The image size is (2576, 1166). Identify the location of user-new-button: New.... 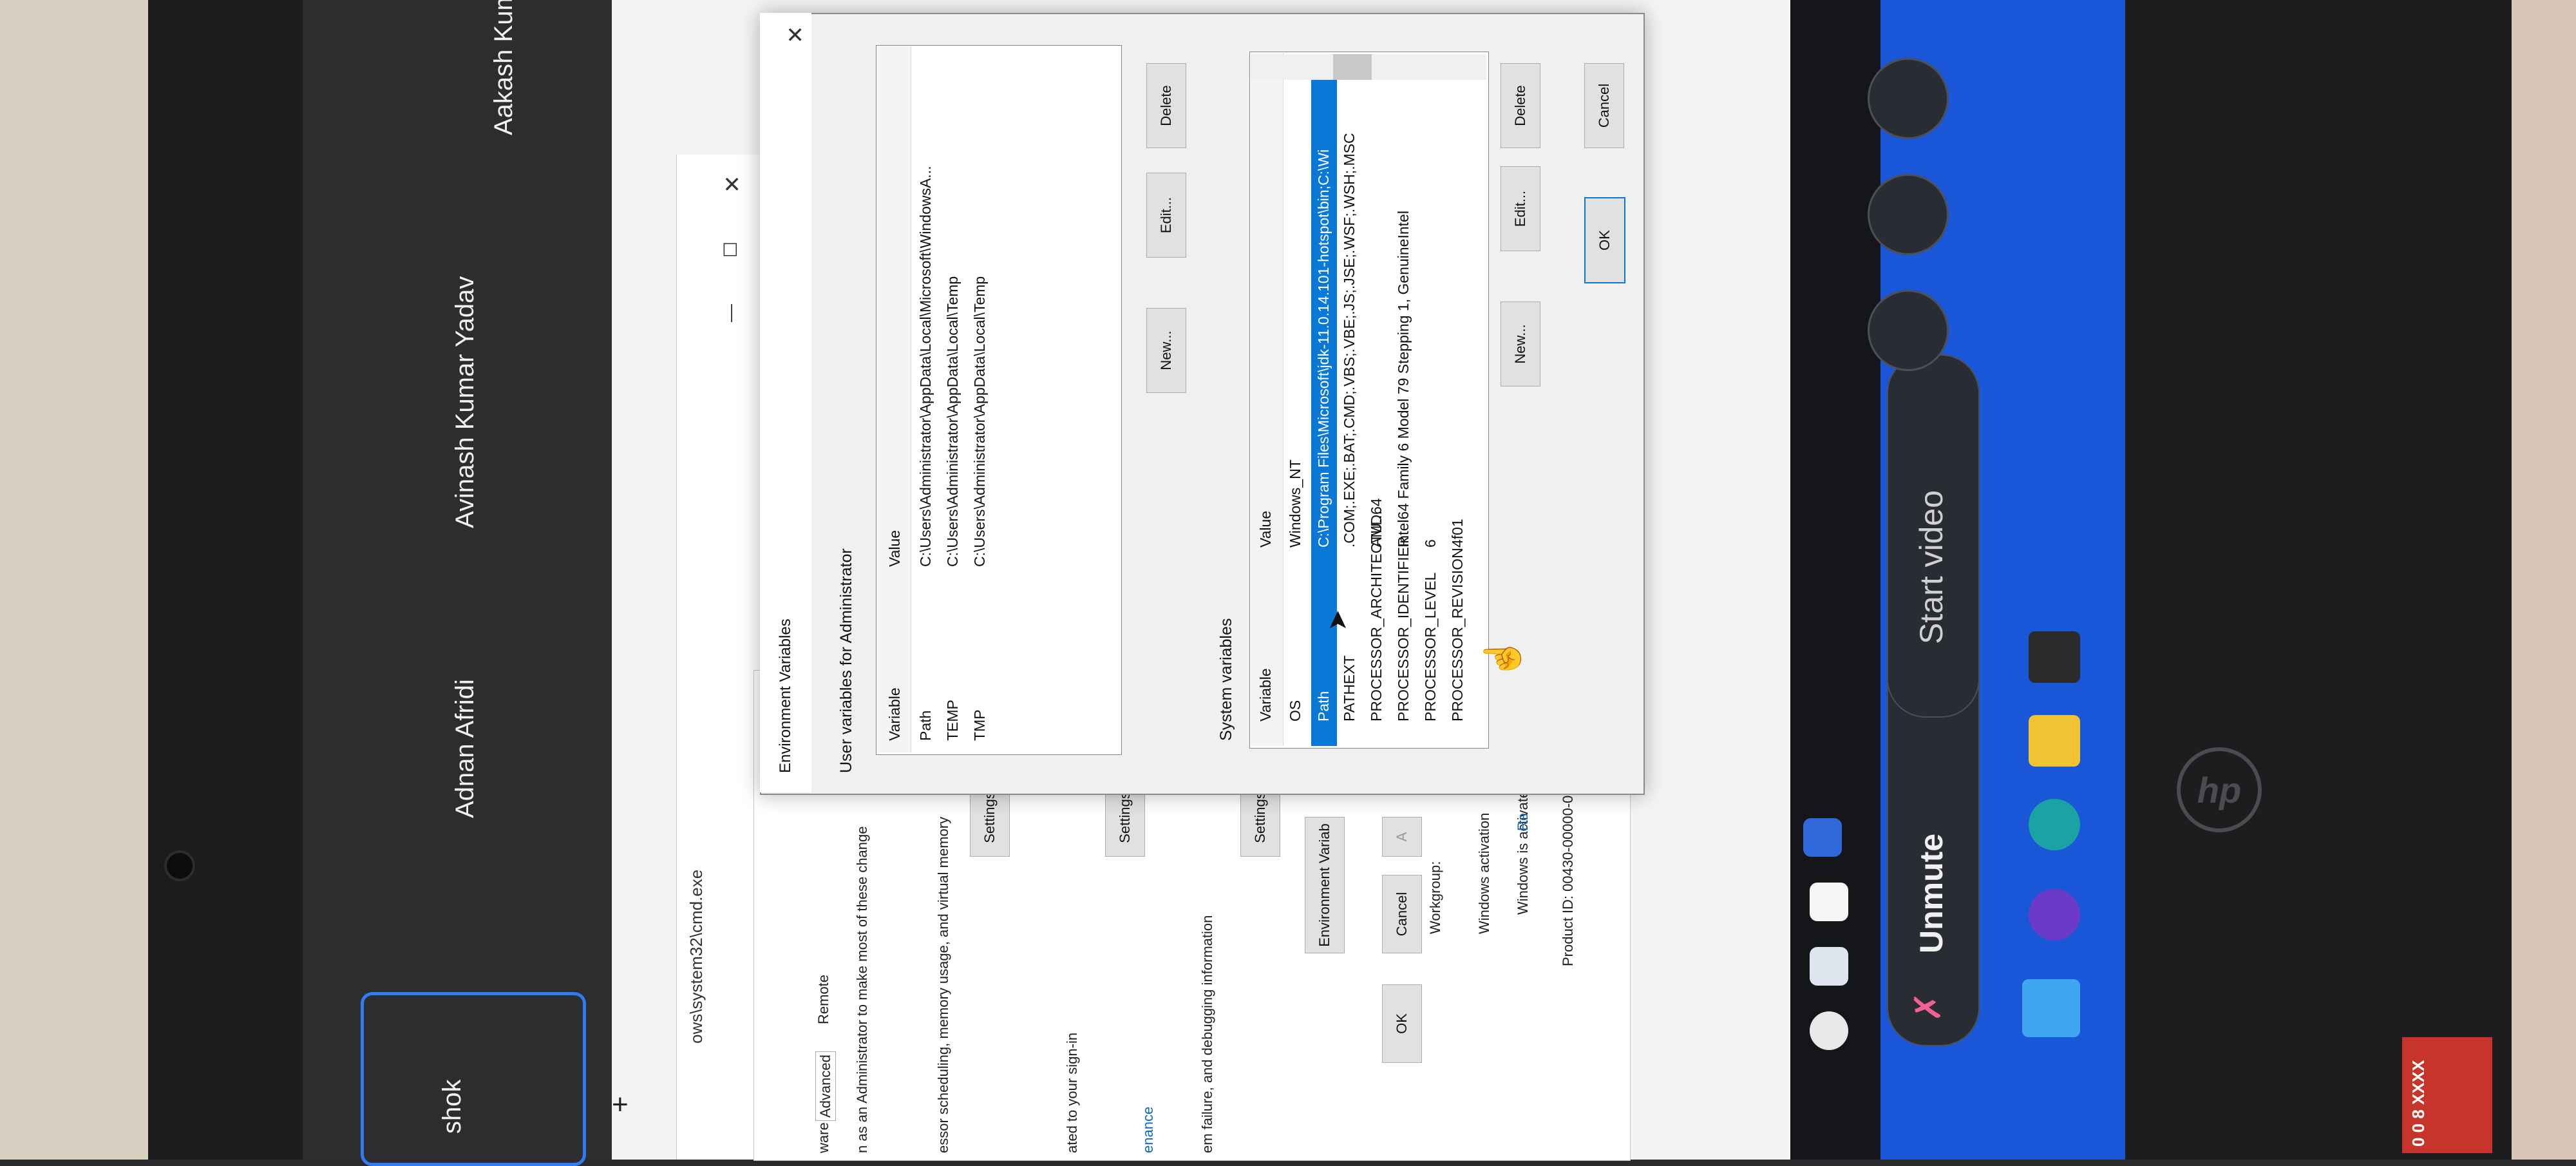
(1166, 350).